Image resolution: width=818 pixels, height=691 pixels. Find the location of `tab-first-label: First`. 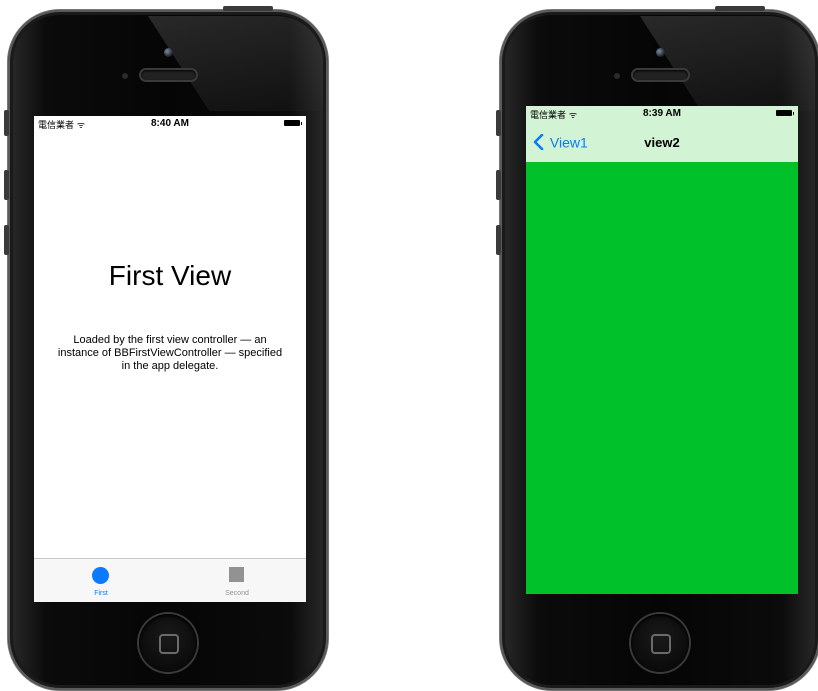

tab-first-label: First is located at coordinates (101, 593).